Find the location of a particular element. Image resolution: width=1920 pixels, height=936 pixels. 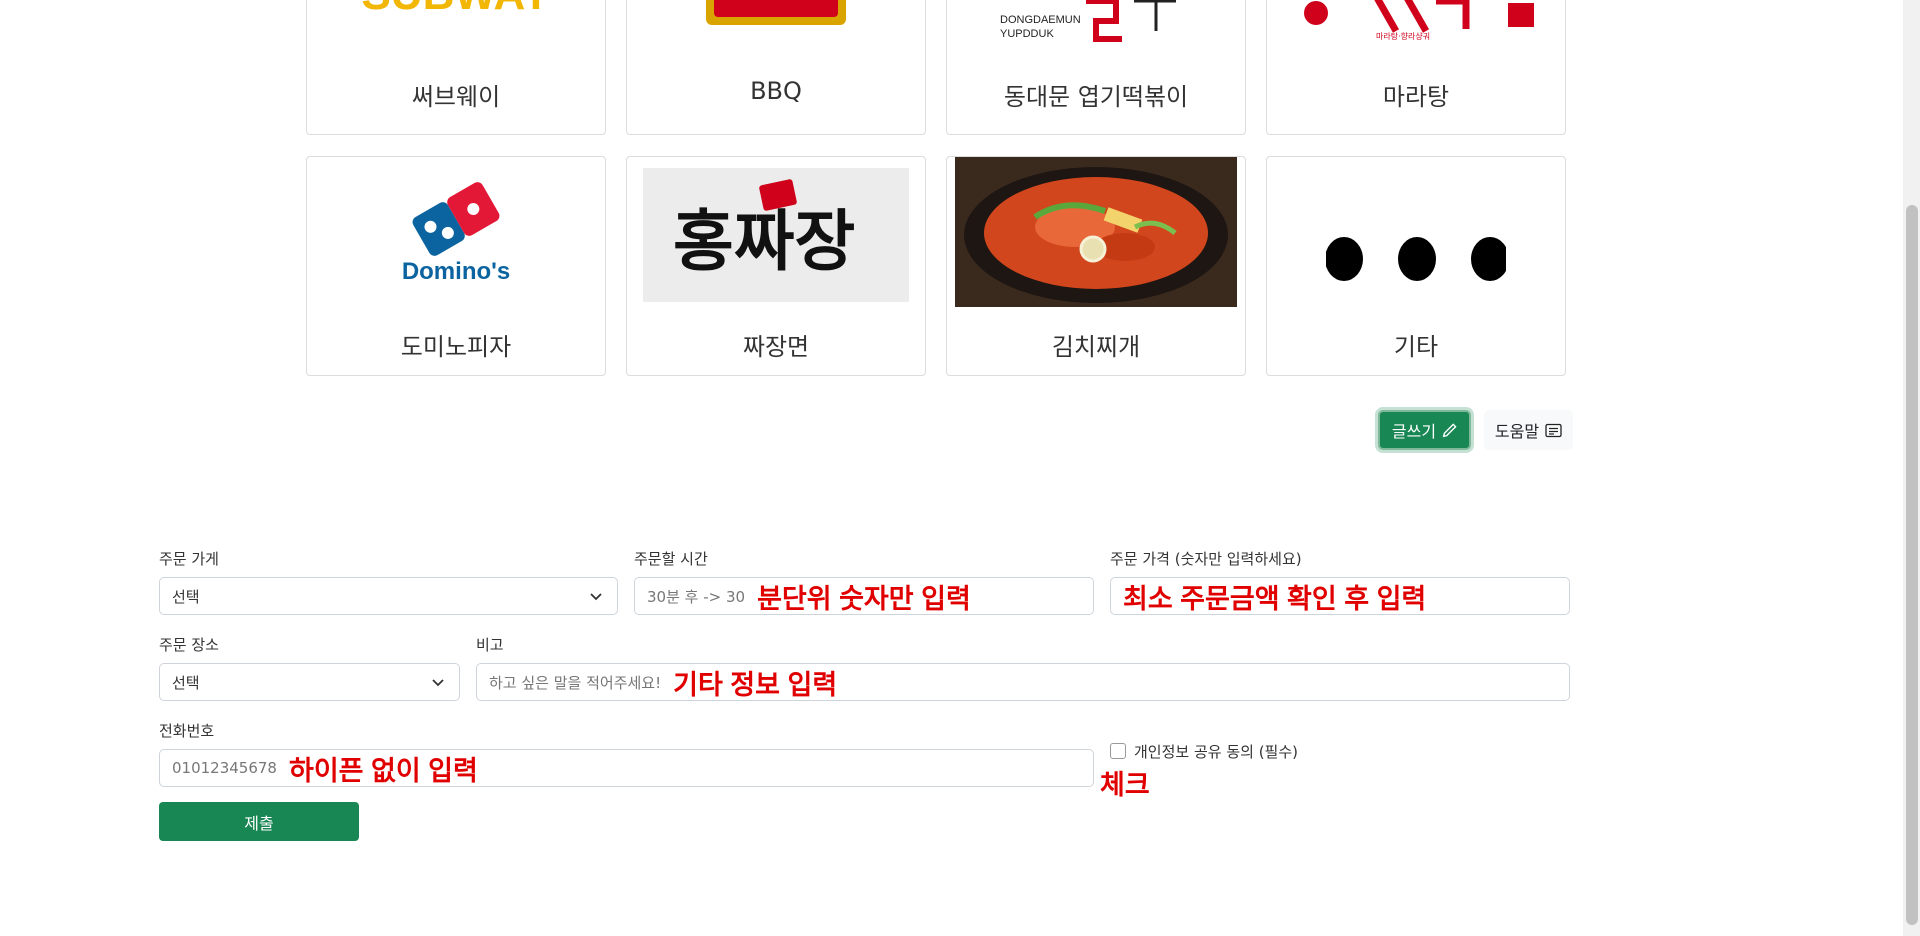

store-name: BBQ is located at coordinates (776, 91).